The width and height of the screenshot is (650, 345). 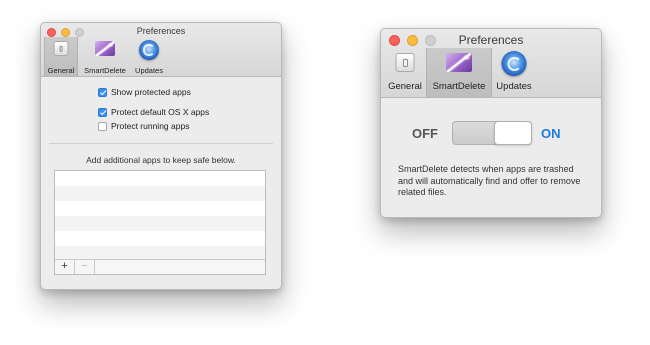 What do you see at coordinates (65, 267) in the screenshot?
I see `add-app-button: +` at bounding box center [65, 267].